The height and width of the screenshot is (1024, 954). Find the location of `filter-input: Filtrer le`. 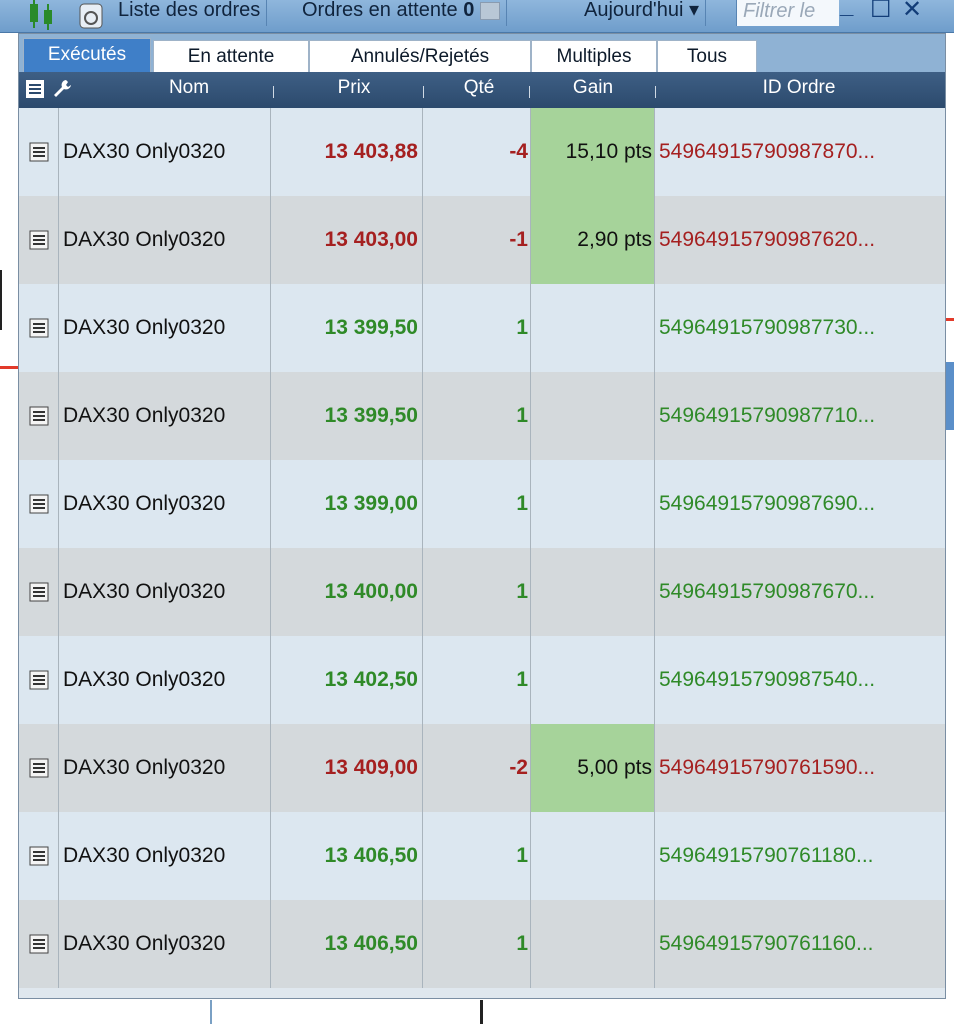

filter-input: Filtrer le is located at coordinates (787, 13).